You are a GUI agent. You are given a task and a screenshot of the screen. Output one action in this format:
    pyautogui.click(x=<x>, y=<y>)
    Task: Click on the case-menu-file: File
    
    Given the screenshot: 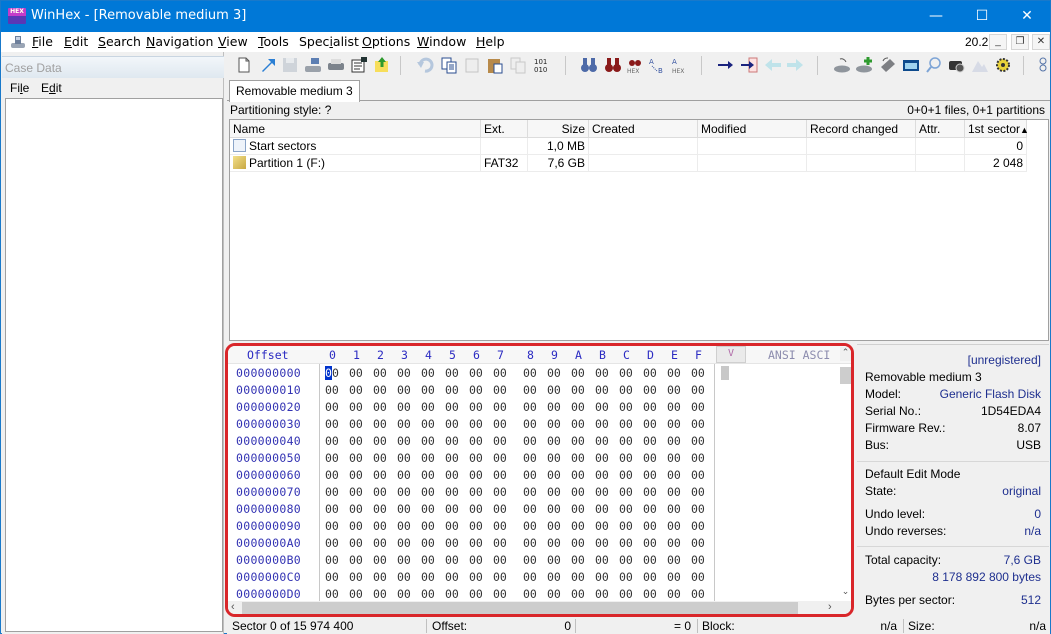 What is the action you would take?
    pyautogui.click(x=19, y=88)
    